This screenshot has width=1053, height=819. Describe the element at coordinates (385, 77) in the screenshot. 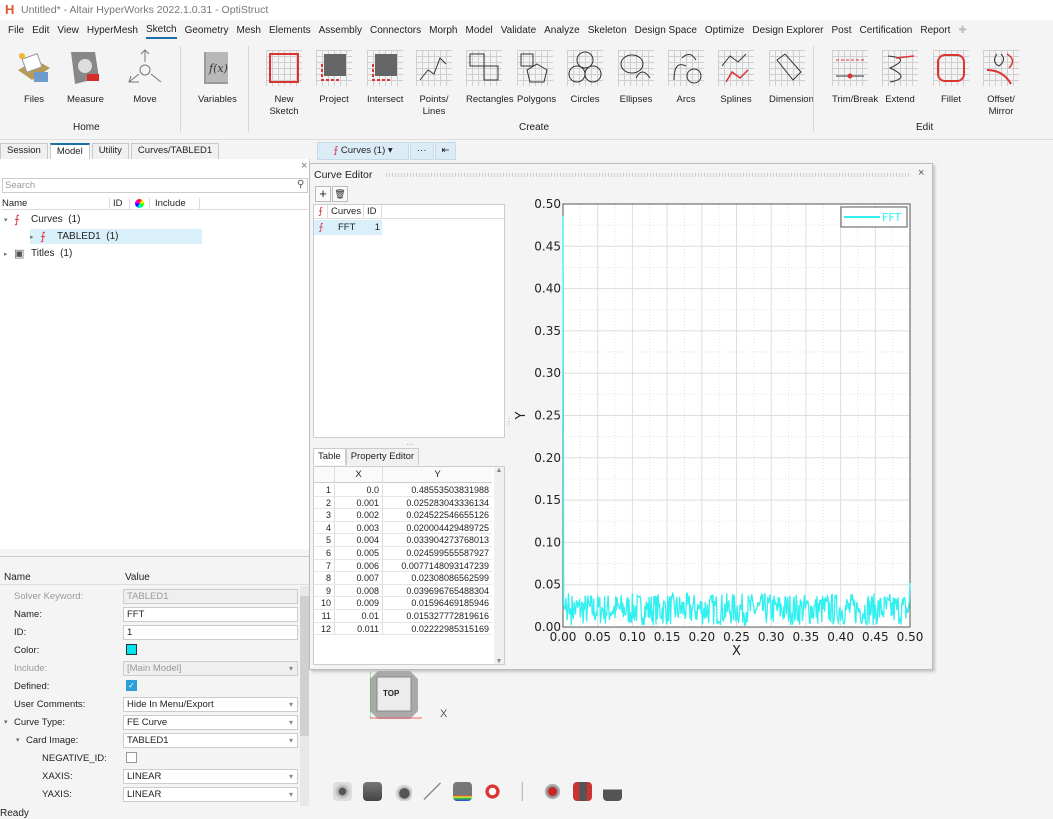

I see `intersect-button: Intersect` at that location.